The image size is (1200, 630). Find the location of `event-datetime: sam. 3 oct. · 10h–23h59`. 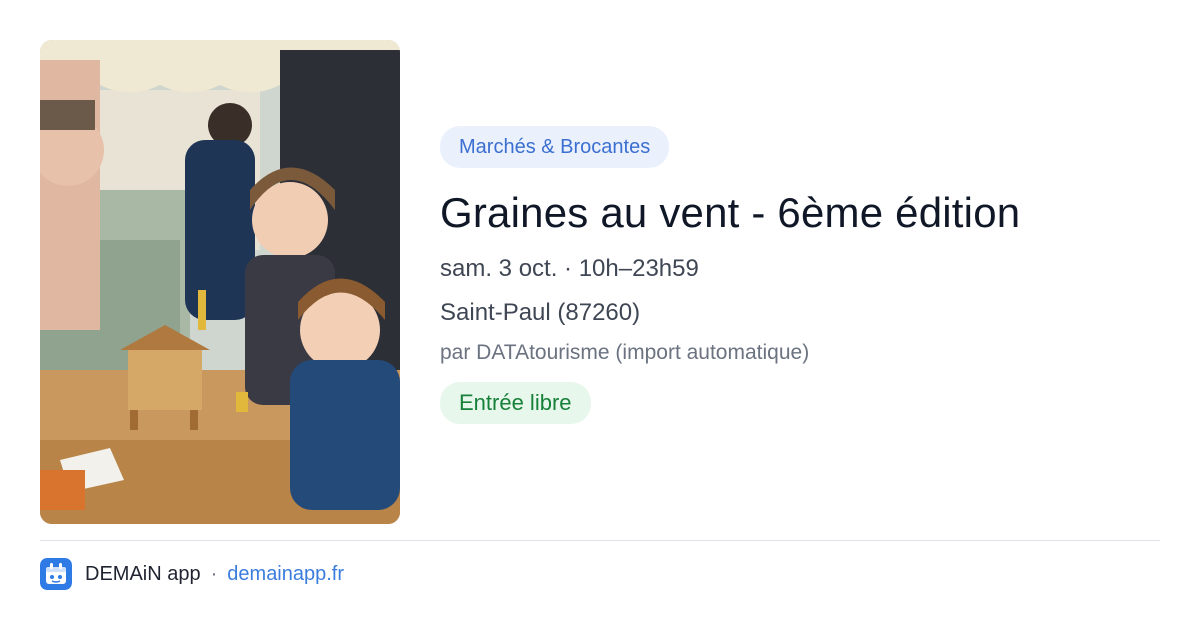

event-datetime: sam. 3 oct. · 10h–23h59 is located at coordinates (569, 268).